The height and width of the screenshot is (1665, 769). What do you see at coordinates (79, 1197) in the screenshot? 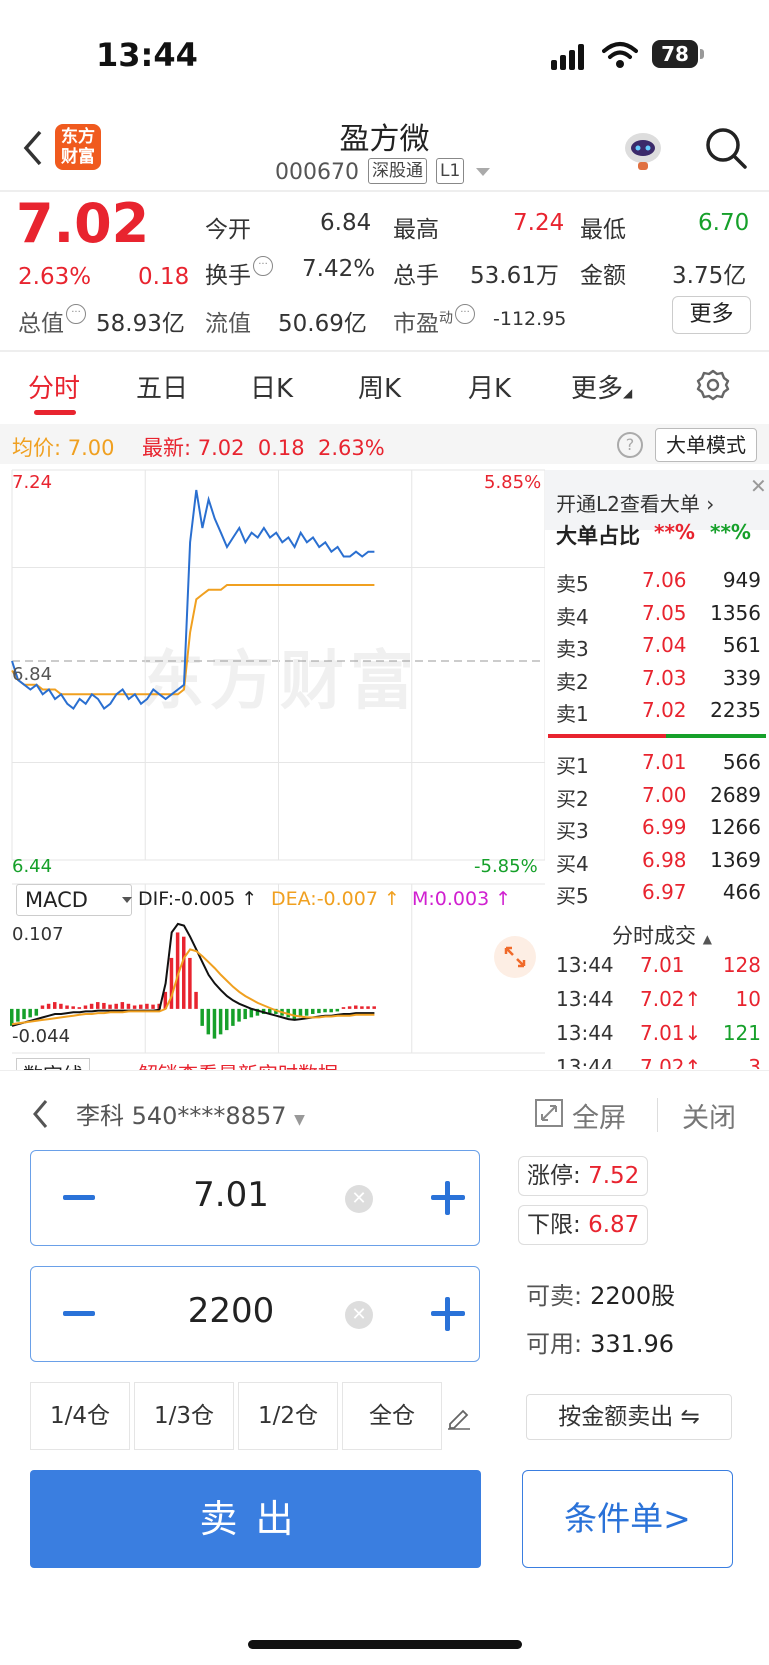
I see `price-minus-button` at bounding box center [79, 1197].